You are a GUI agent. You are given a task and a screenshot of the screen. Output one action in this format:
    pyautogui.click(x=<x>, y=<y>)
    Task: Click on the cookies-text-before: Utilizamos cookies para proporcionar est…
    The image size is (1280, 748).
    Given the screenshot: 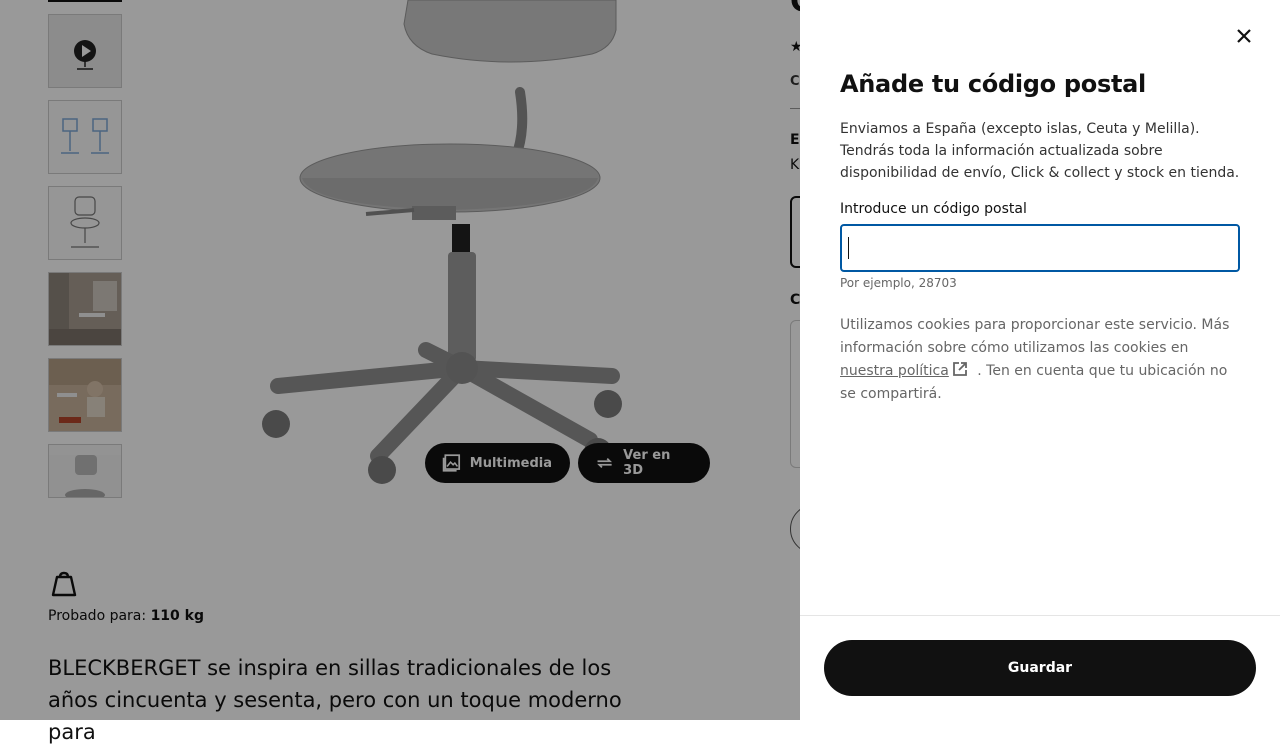 What is the action you would take?
    pyautogui.click(x=1035, y=336)
    